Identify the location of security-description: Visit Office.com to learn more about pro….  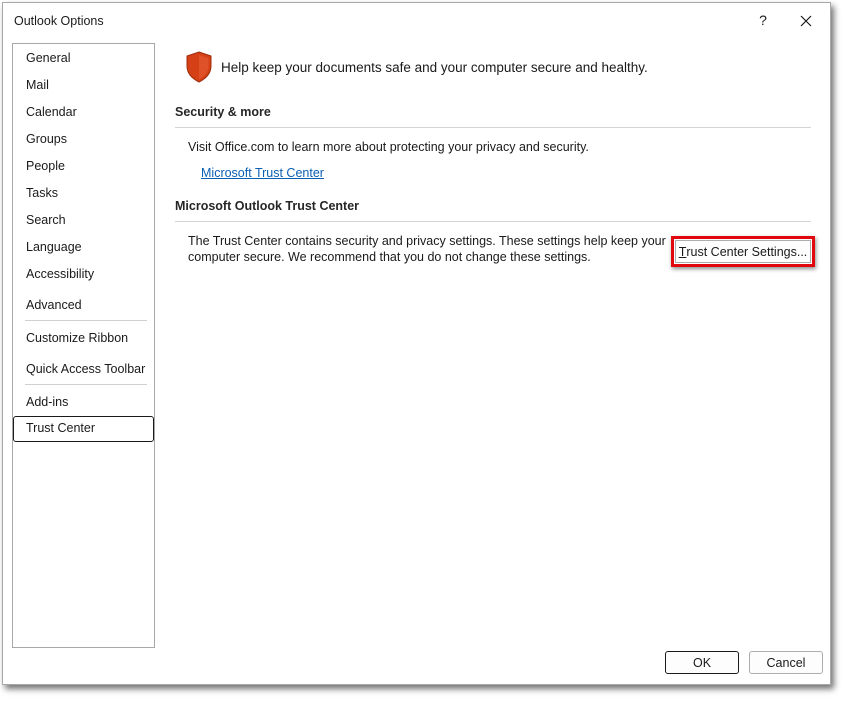
(388, 147).